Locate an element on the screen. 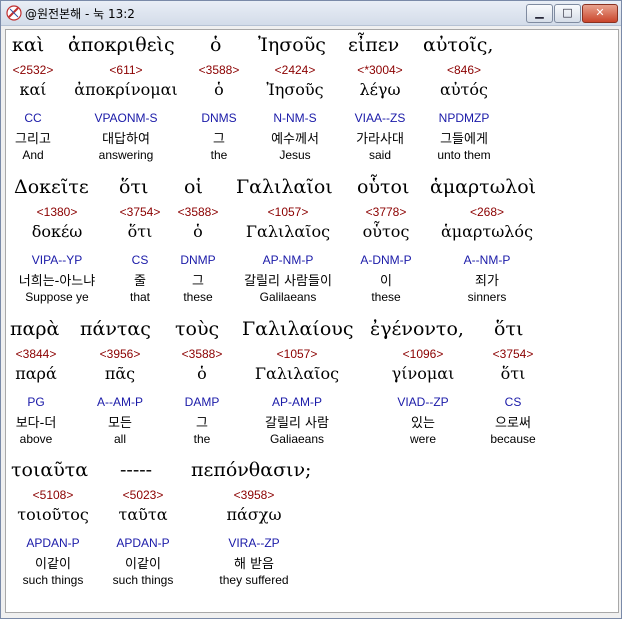 This screenshot has width=622, height=619. lexical-form: αὐτός is located at coordinates (464, 89).